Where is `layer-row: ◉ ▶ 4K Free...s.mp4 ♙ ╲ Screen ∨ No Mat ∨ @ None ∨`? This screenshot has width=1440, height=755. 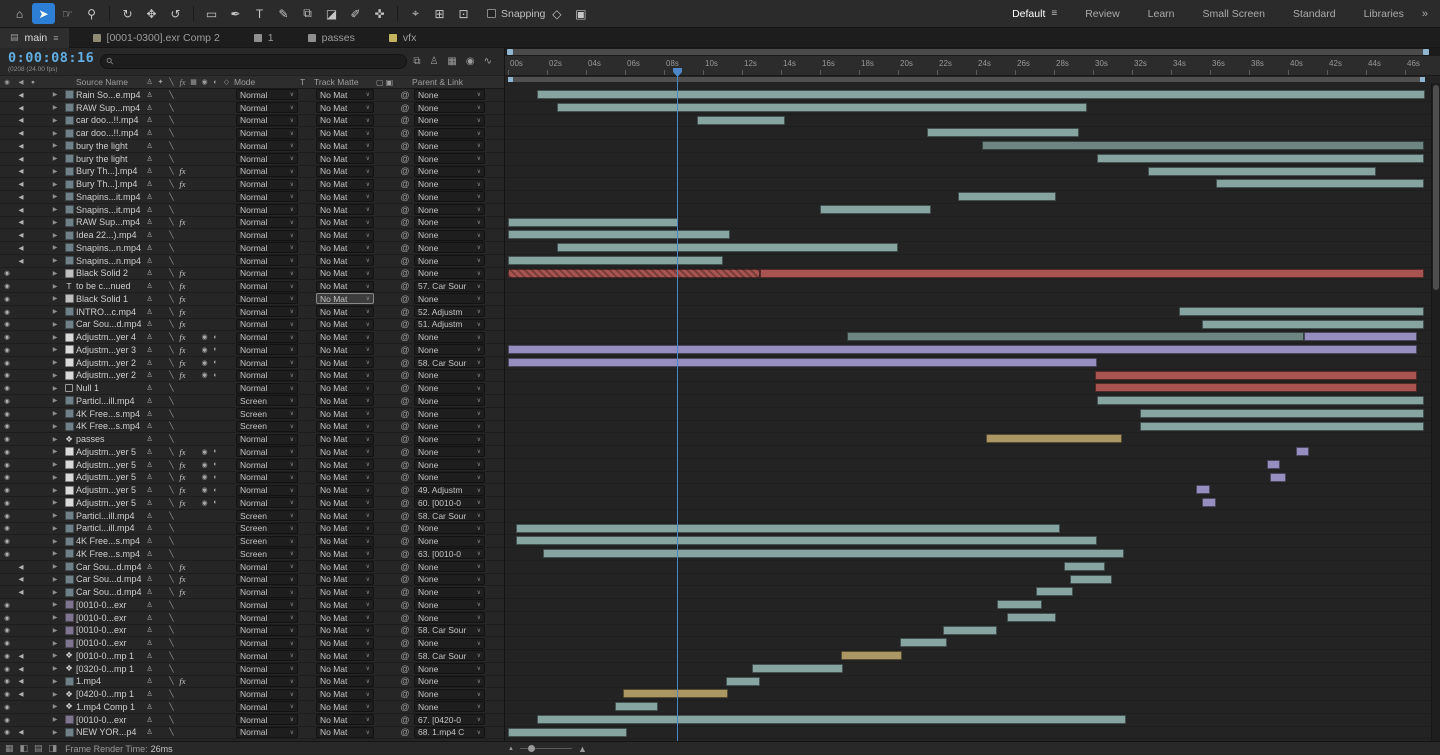 layer-row: ◉ ▶ 4K Free...s.mp4 ♙ ╲ Screen ∨ No Mat ∨ @ None ∨ is located at coordinates (252, 427).